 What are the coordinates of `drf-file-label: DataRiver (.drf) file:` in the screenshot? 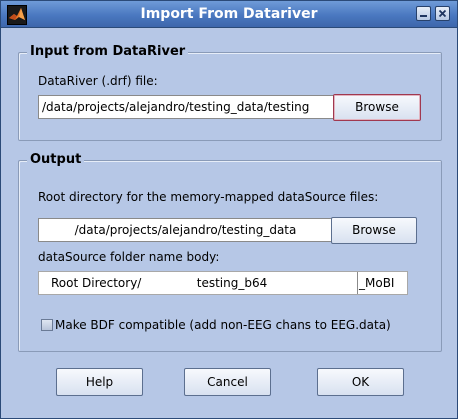 It's located at (98, 81).